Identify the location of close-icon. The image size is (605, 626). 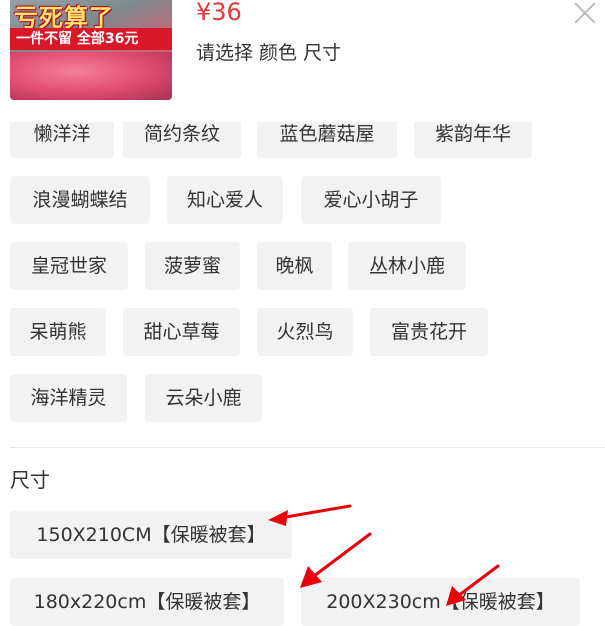
(585, 13).